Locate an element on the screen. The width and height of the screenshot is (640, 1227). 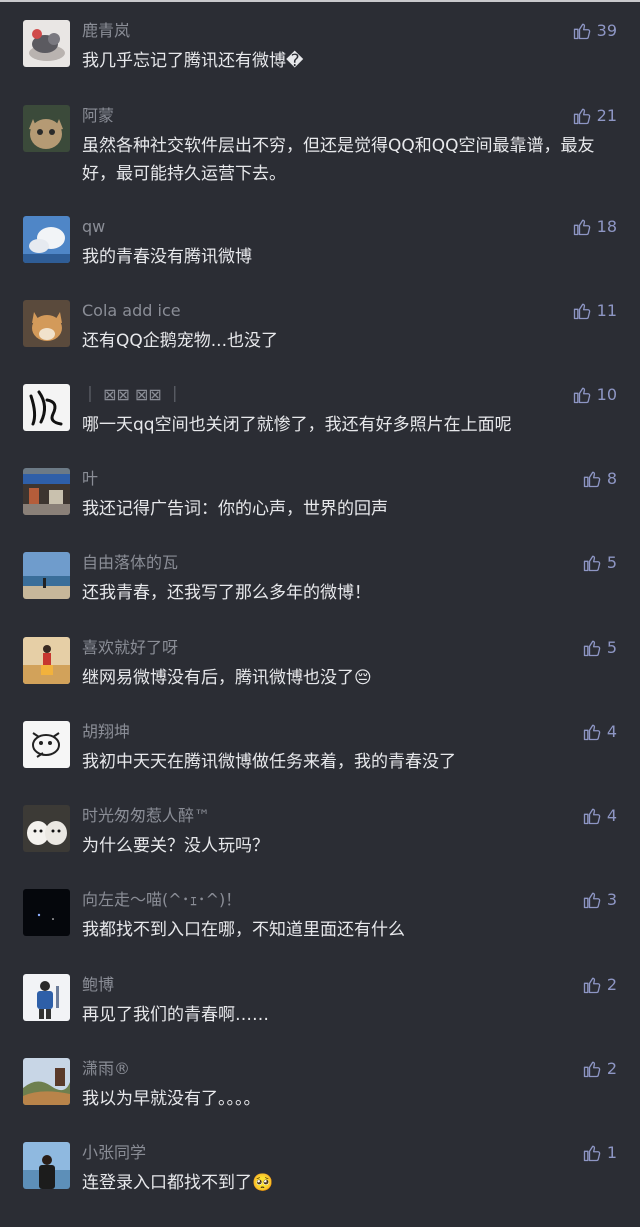
comment-username: Cola add ice is located at coordinates (131, 311).